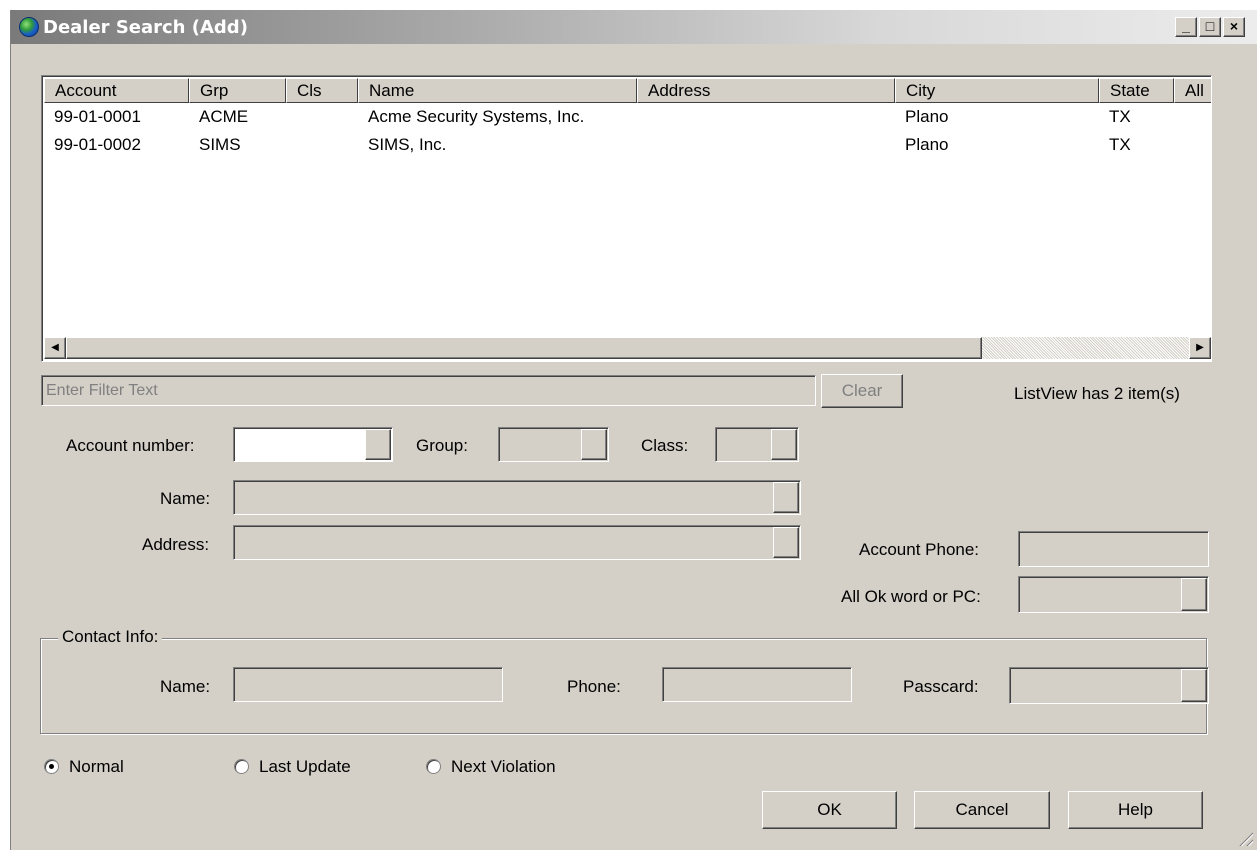 The height and width of the screenshot is (850, 1257). I want to click on ok-button: OK, so click(829, 810).